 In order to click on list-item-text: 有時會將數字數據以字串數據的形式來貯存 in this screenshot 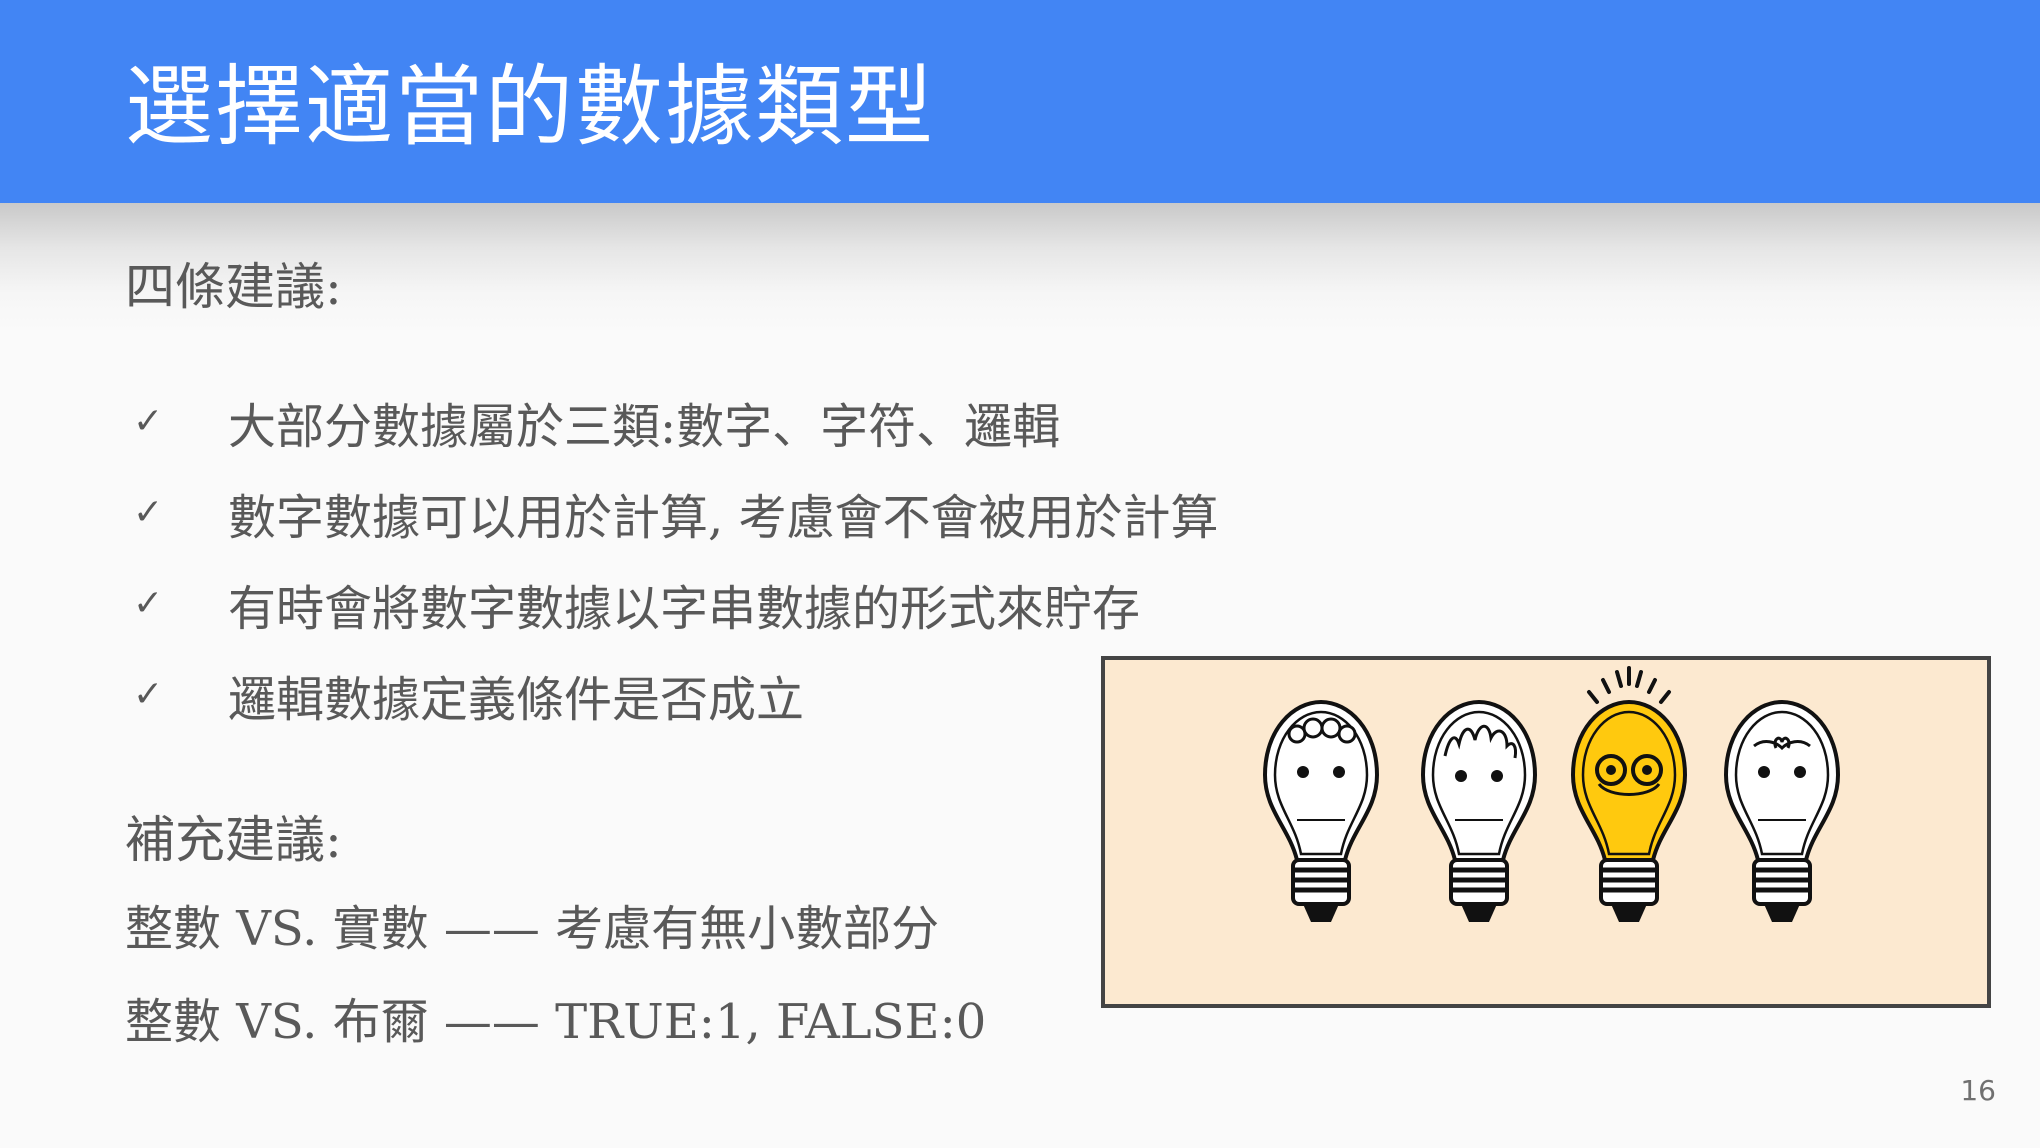, I will do `click(684, 609)`.